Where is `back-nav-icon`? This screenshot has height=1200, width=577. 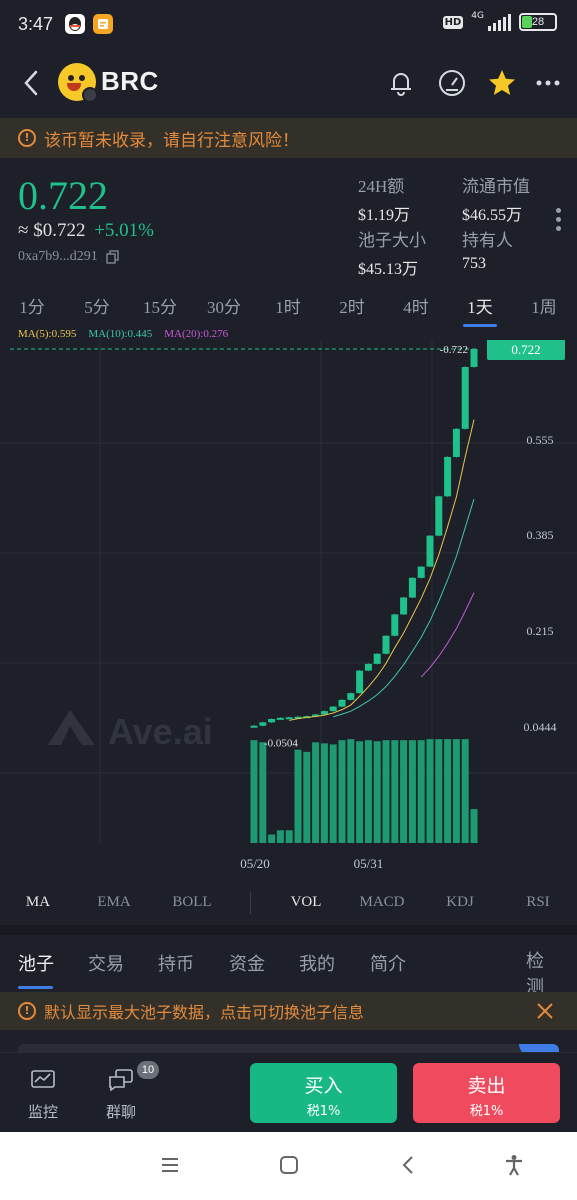
back-nav-icon is located at coordinates (409, 1165).